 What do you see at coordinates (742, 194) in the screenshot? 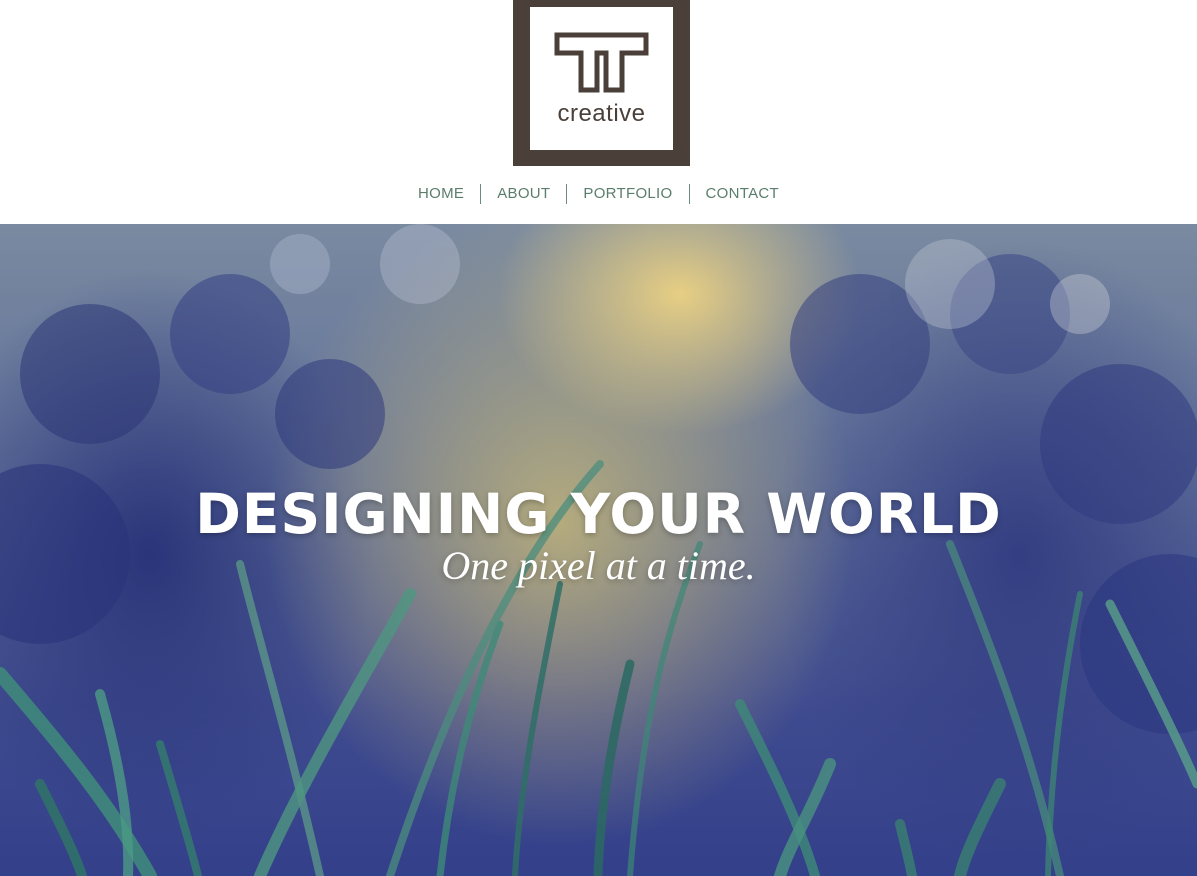
I see `nav-contact: CONTACT` at bounding box center [742, 194].